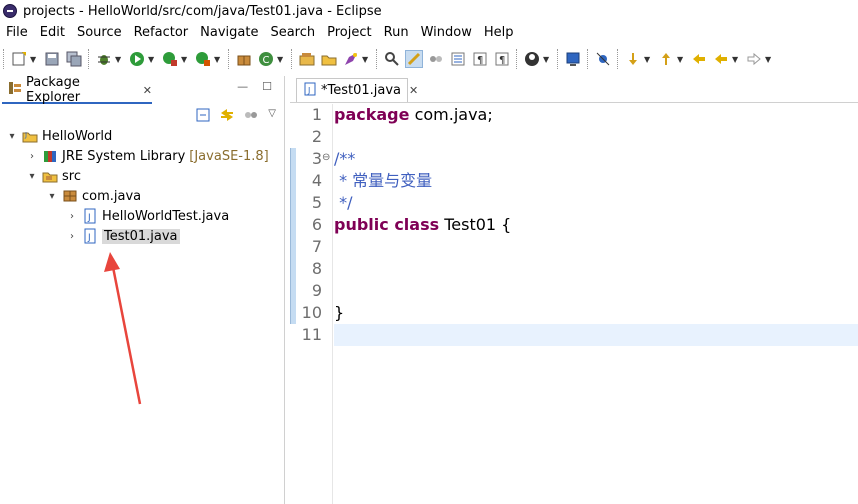 This screenshot has height=504, width=858. What do you see at coordinates (242, 86) in the screenshot?
I see `minimize-icon: —` at bounding box center [242, 86].